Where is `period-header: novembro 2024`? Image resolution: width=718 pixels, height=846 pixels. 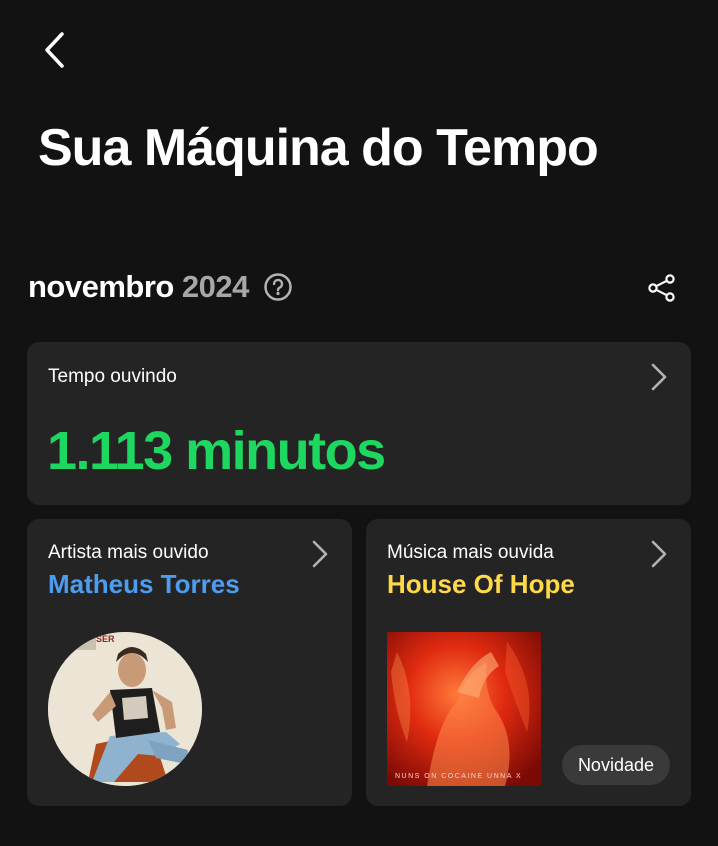
period-header: novembro 2024 is located at coordinates (359, 287).